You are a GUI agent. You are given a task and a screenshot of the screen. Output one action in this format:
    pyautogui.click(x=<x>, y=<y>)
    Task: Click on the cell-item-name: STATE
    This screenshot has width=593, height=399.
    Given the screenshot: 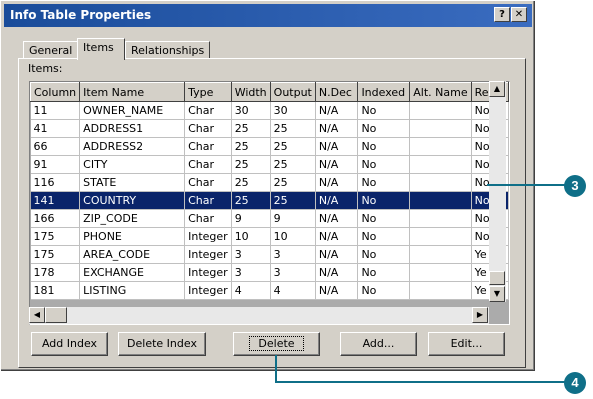 What is the action you would take?
    pyautogui.click(x=132, y=182)
    